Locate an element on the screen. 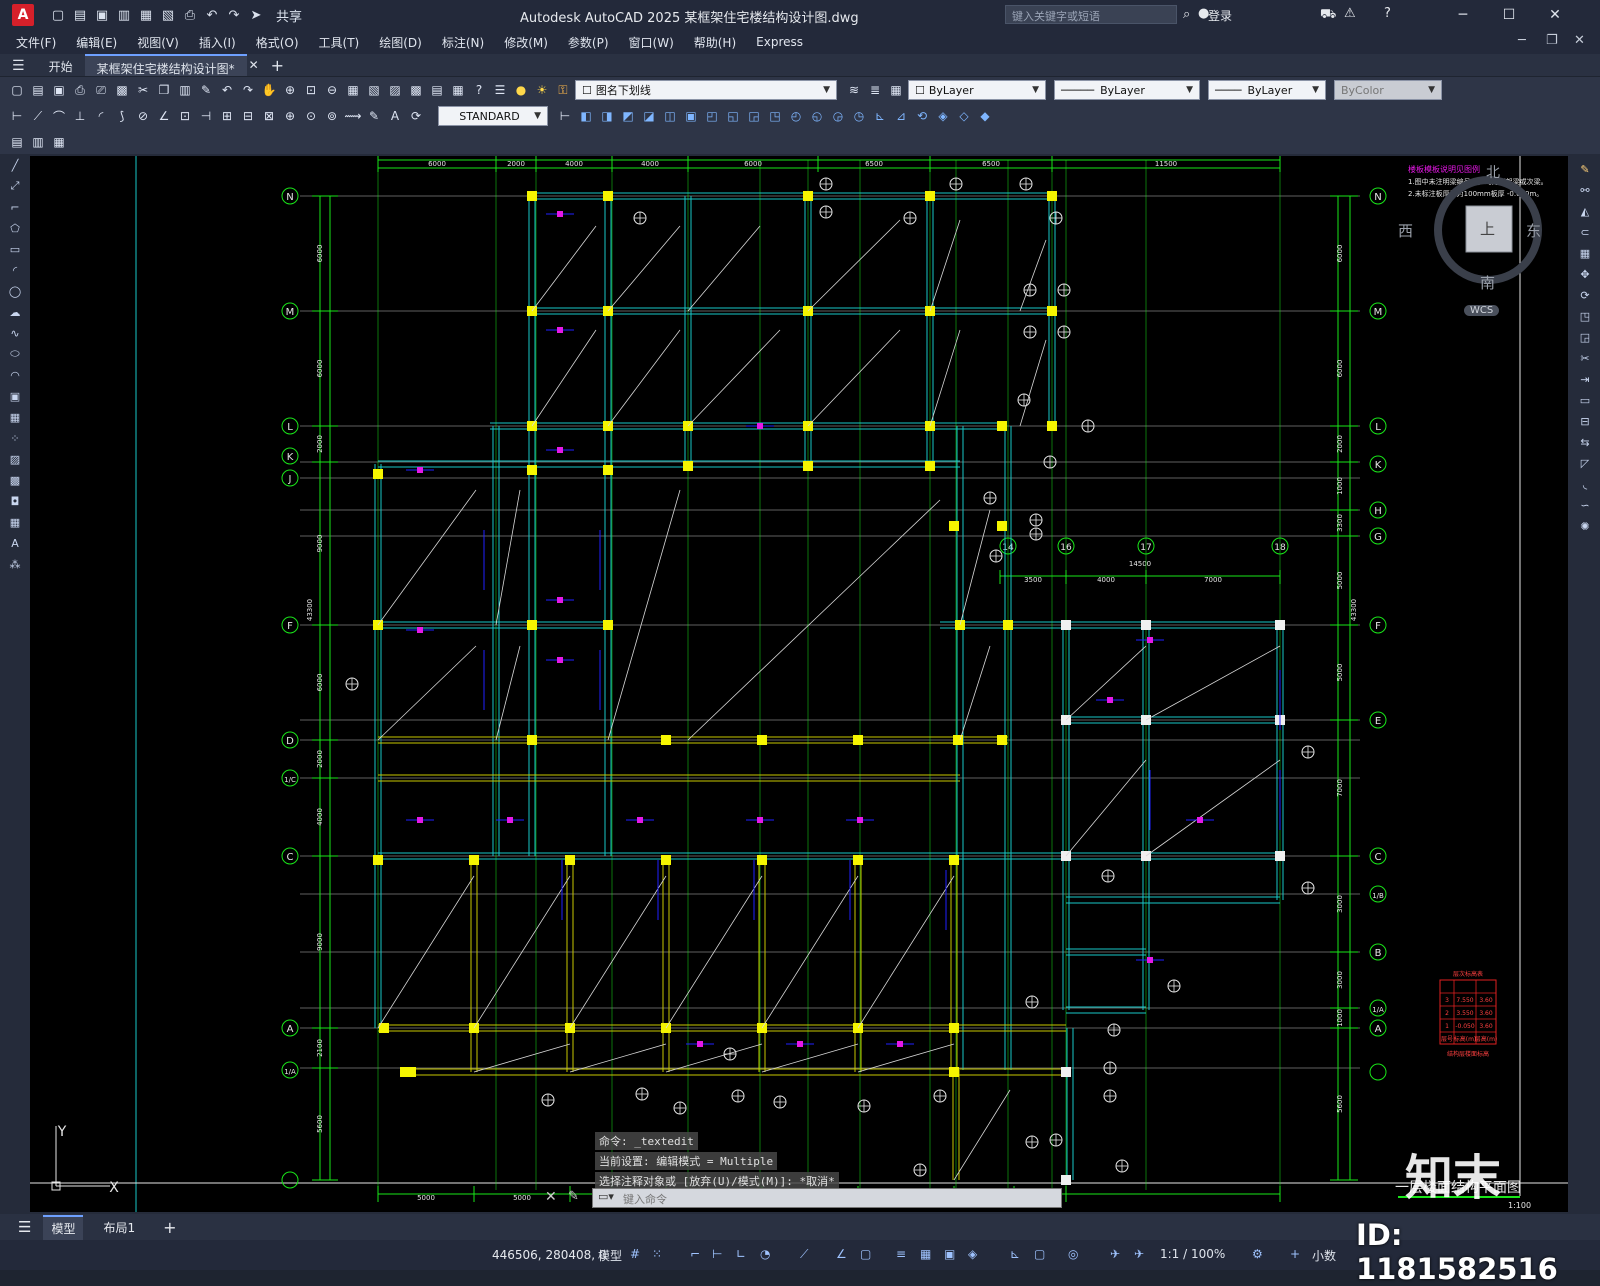 Image resolution: width=1600 pixels, height=1286 pixels. annotation-visibility-icon: ✈ is located at coordinates (1118, 1255).